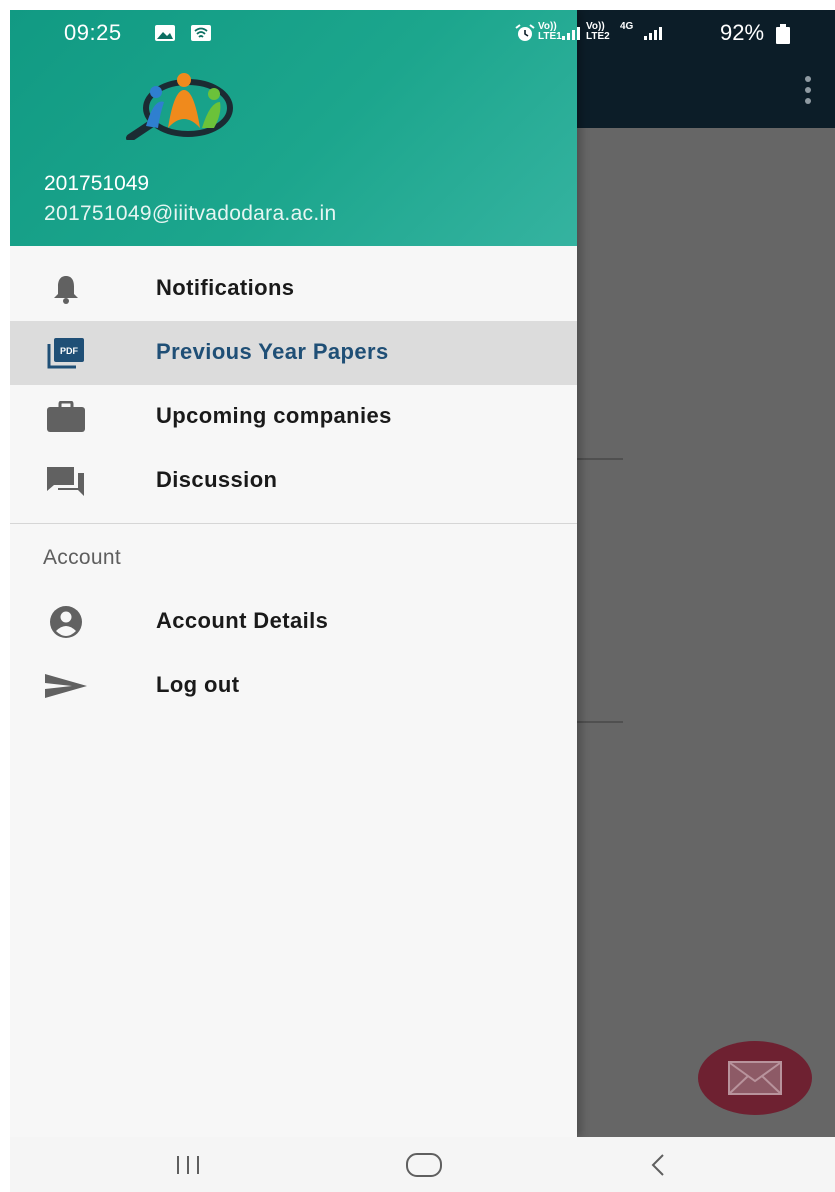  I want to click on compose-fab, so click(755, 1078).